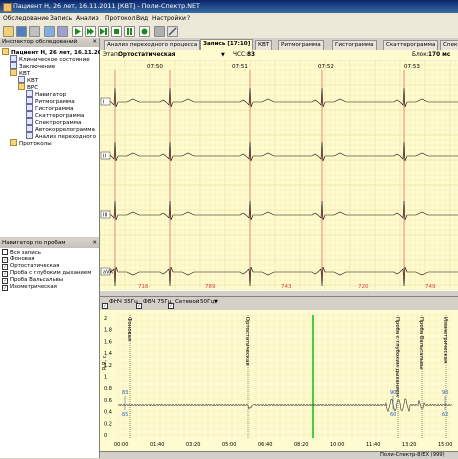  What do you see at coordinates (142, 18) in the screenshot?
I see `menu-view: Вид` at bounding box center [142, 18].